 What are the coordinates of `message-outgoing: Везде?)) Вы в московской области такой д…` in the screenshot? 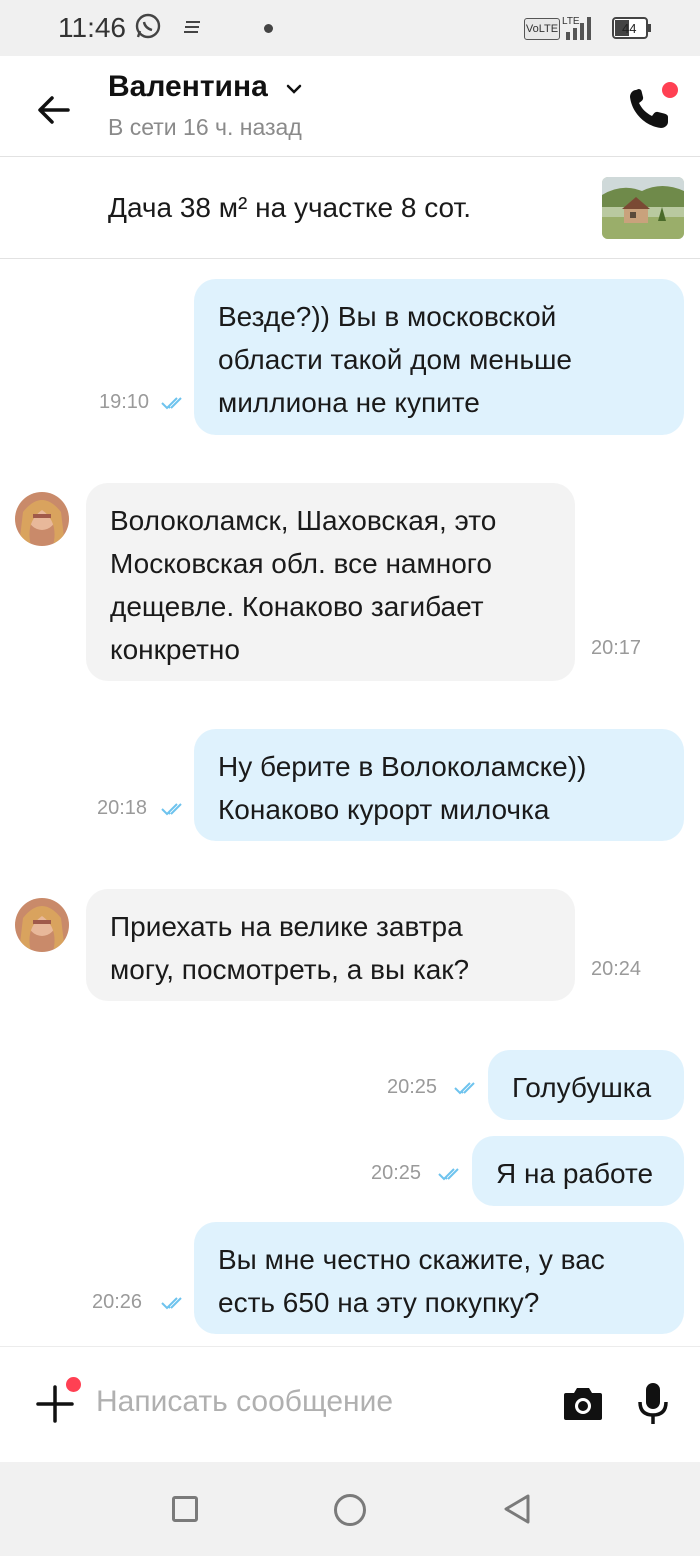 It's located at (439, 357).